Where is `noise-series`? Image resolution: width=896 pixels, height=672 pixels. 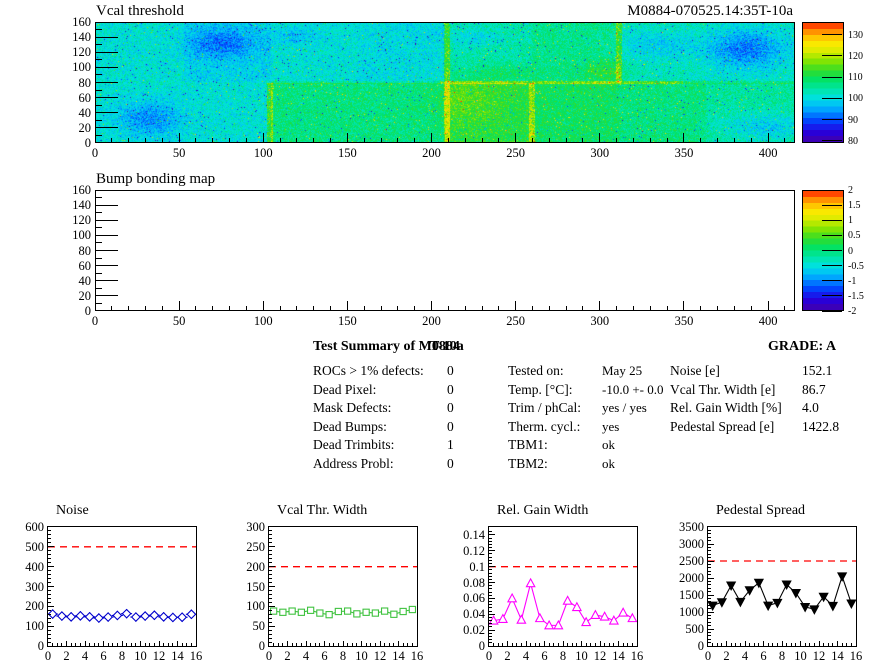
noise-series is located at coordinates (122, 585).